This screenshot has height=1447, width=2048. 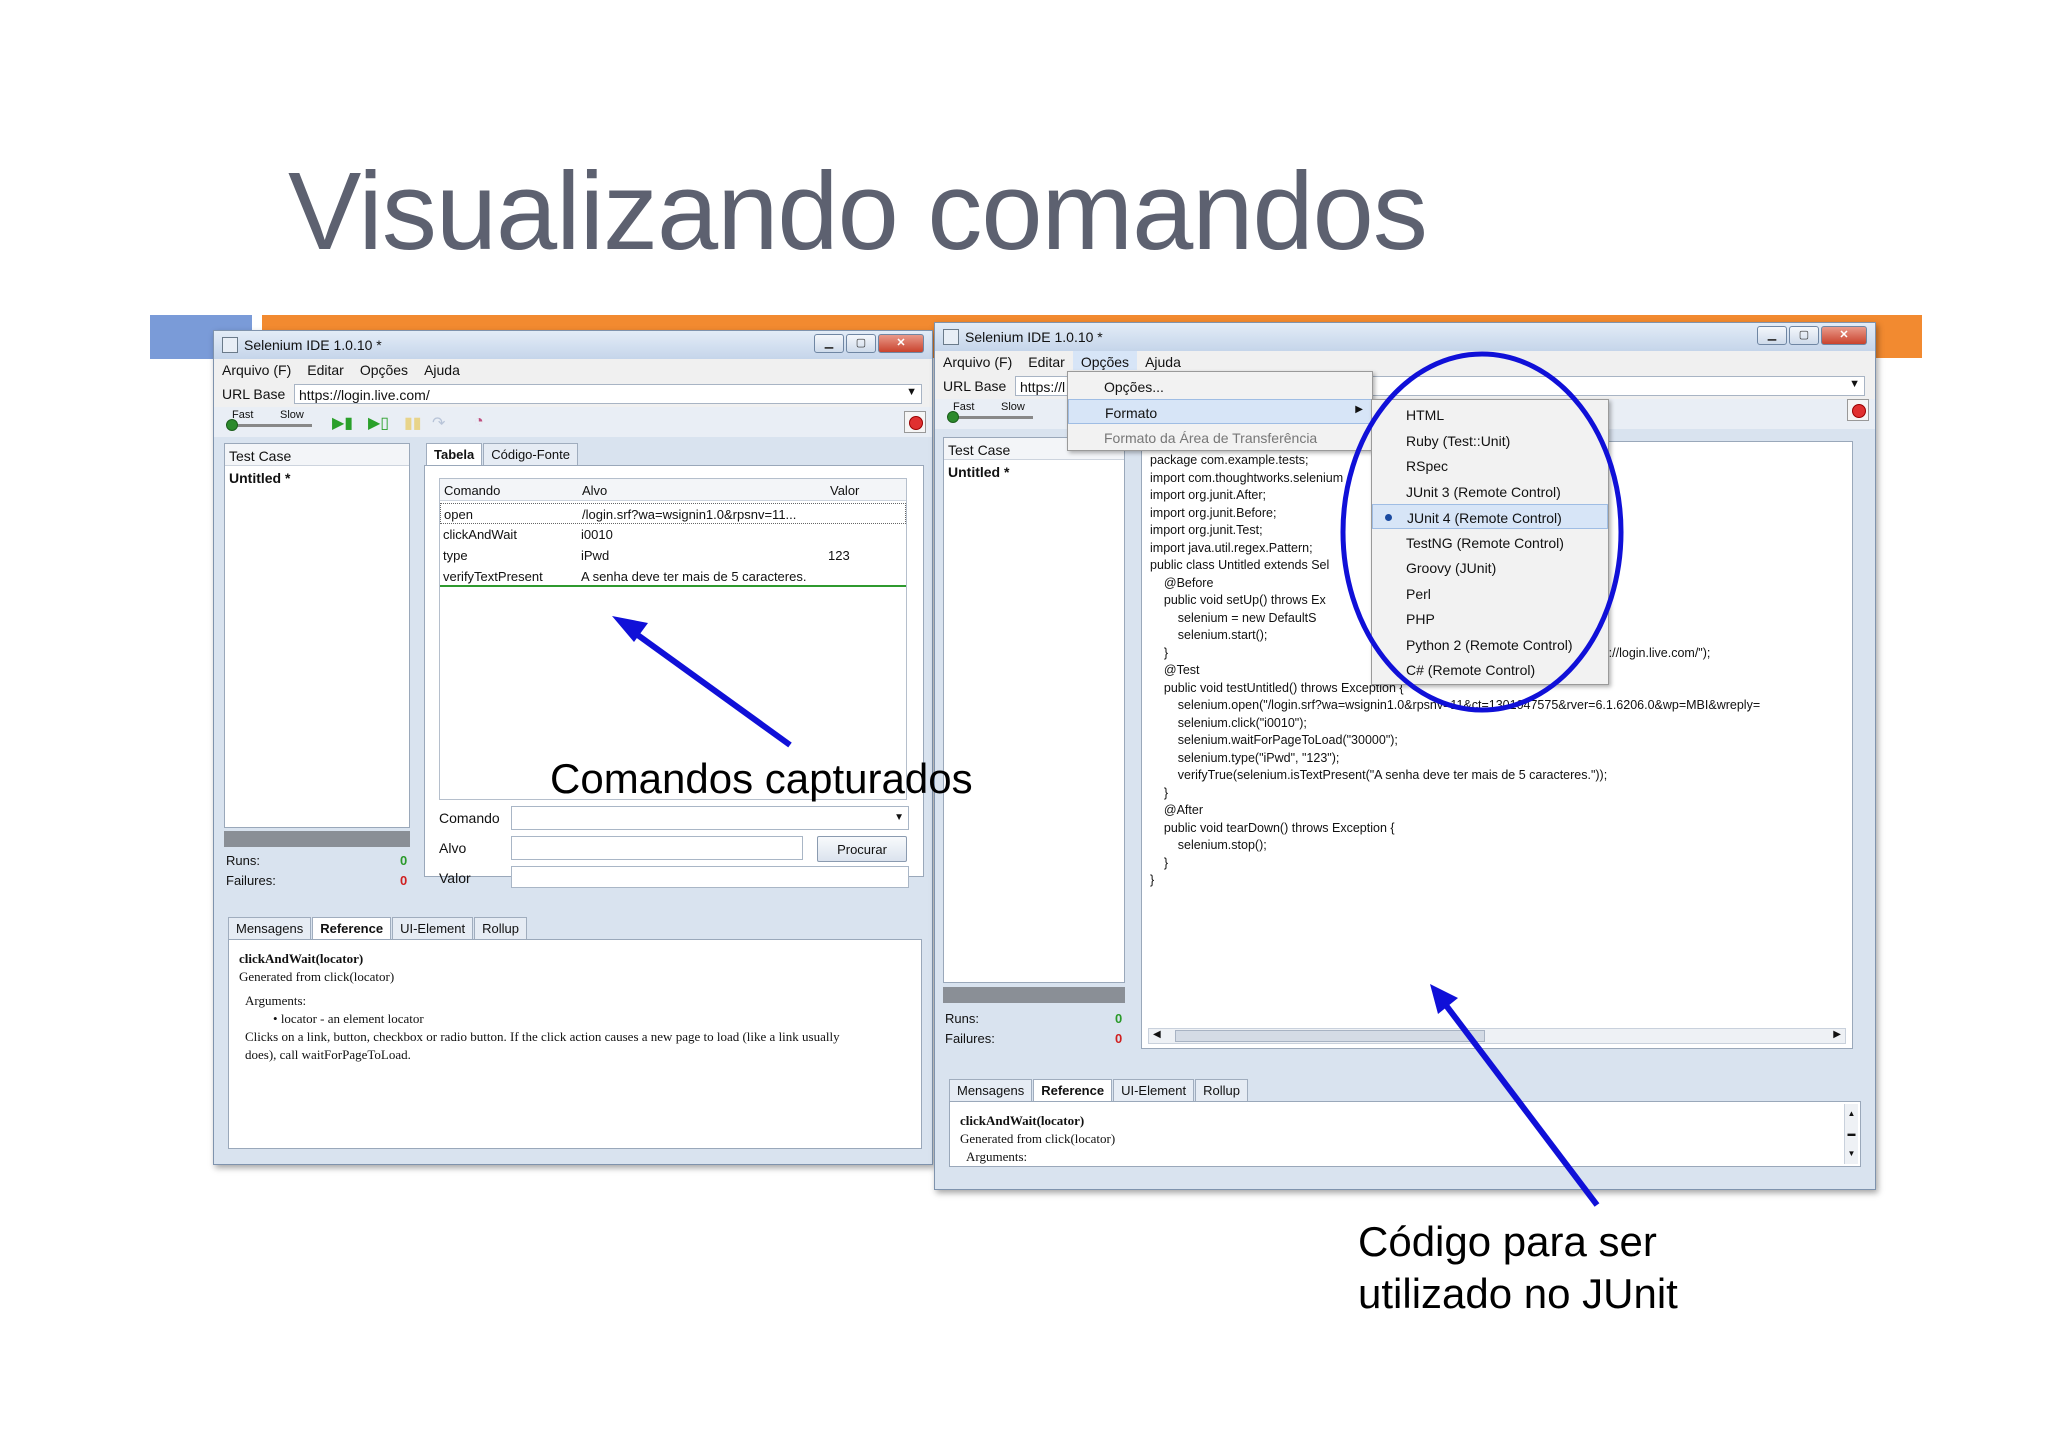 I want to click on highlight-circle, so click(x=1482, y=532).